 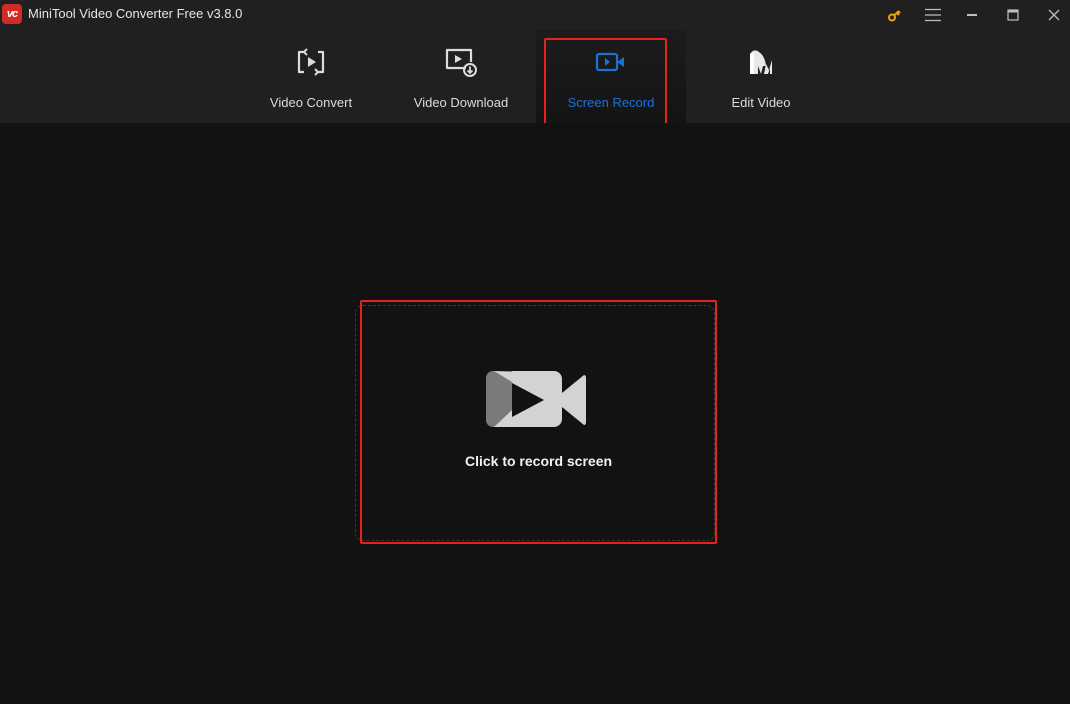 I want to click on activate-key-button, so click(x=895, y=15).